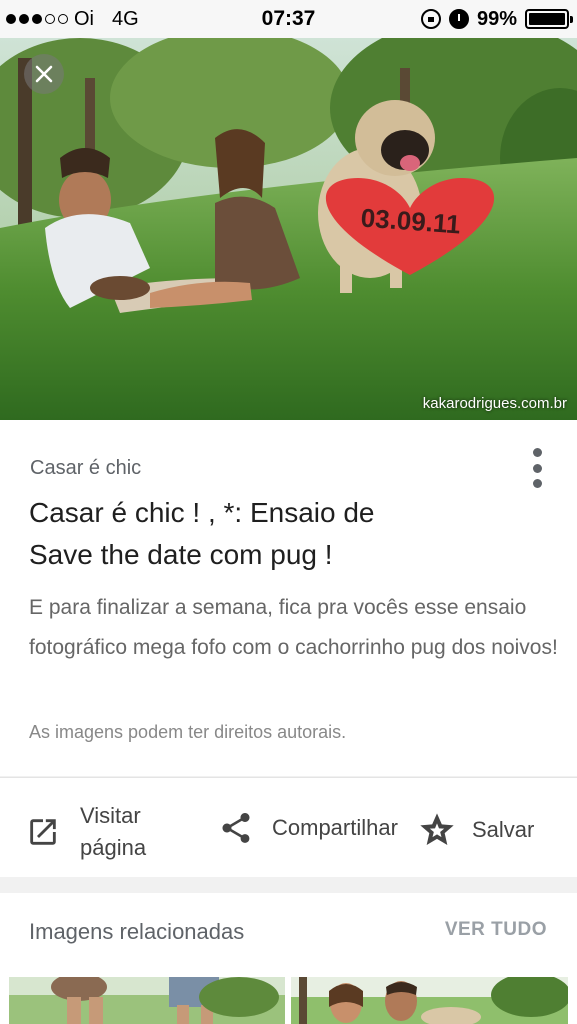 This screenshot has width=577, height=1024. I want to click on share-icon, so click(236, 828).